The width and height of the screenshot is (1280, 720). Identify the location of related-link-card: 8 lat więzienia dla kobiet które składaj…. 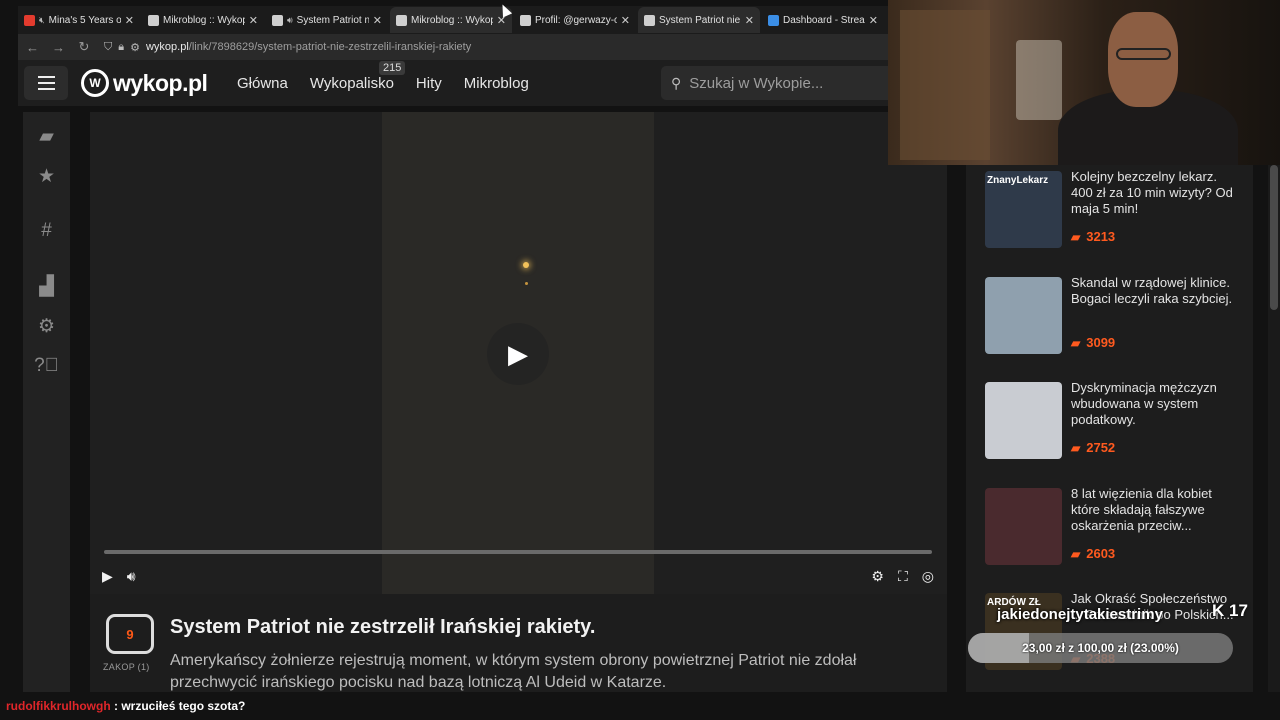
(1115, 529).